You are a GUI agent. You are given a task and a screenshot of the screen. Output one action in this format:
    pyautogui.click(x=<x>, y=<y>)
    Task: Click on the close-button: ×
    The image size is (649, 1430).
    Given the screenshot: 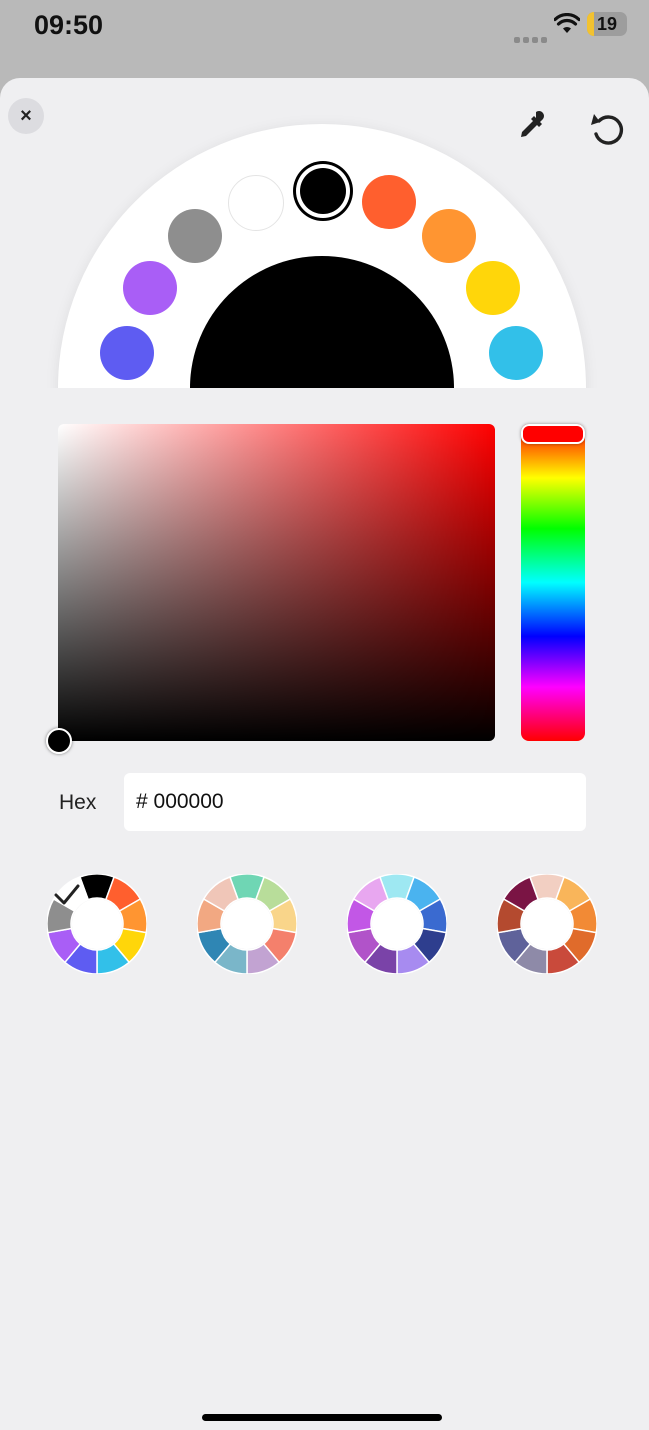 What is the action you would take?
    pyautogui.click(x=26, y=116)
    